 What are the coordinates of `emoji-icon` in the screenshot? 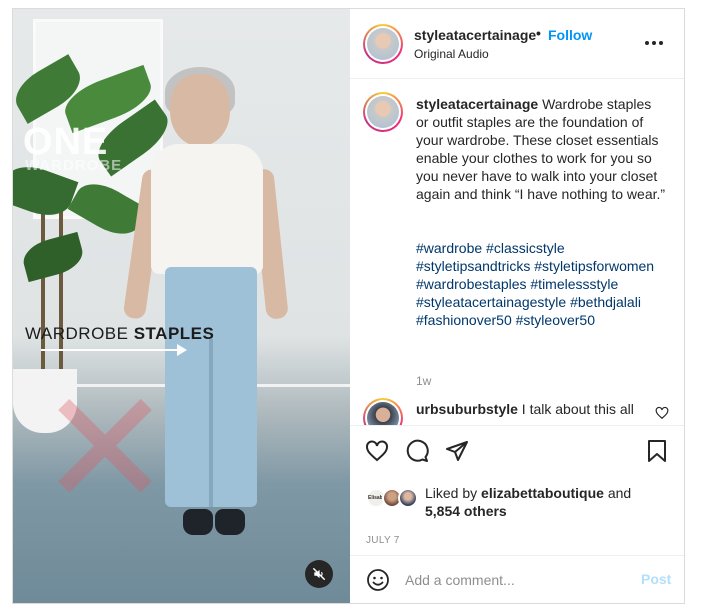 It's located at (378, 580).